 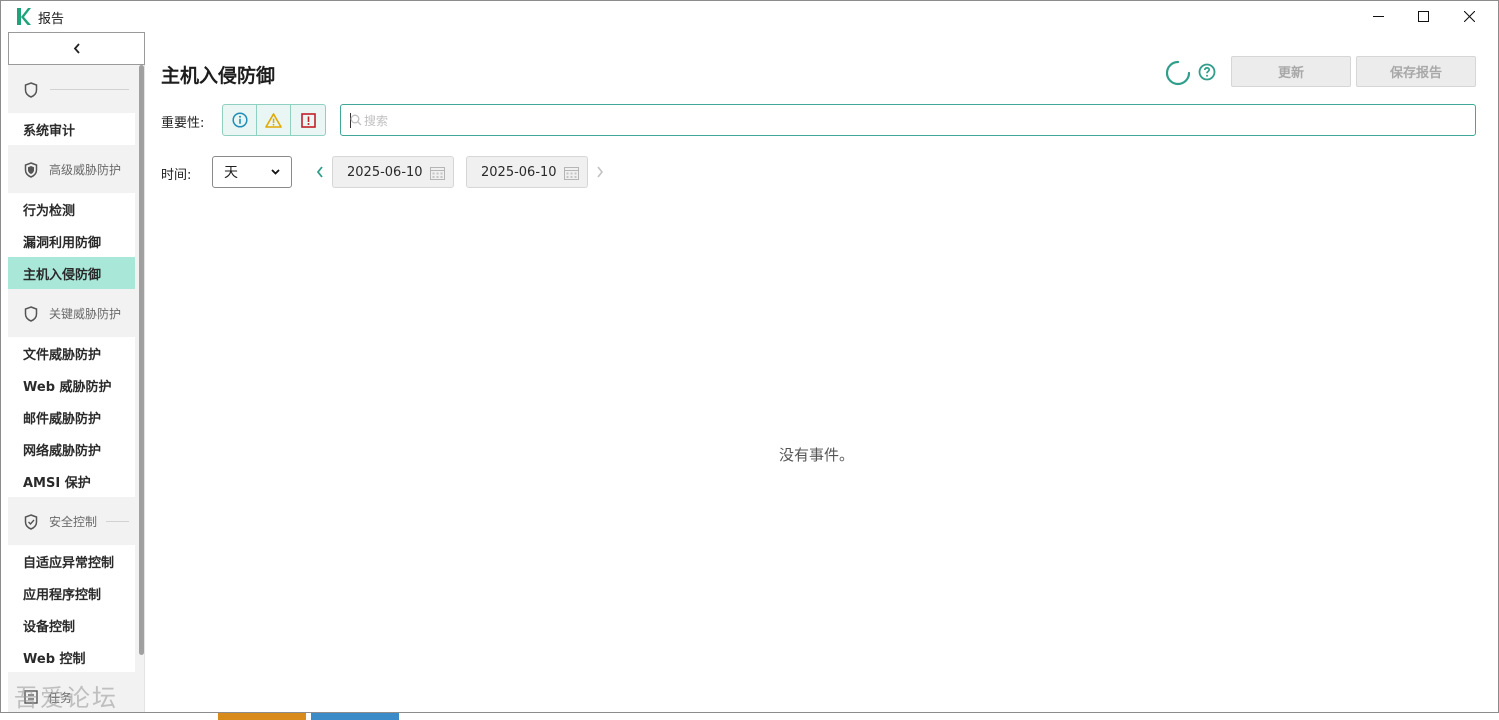 I want to click on period-value: 天, so click(x=231, y=173).